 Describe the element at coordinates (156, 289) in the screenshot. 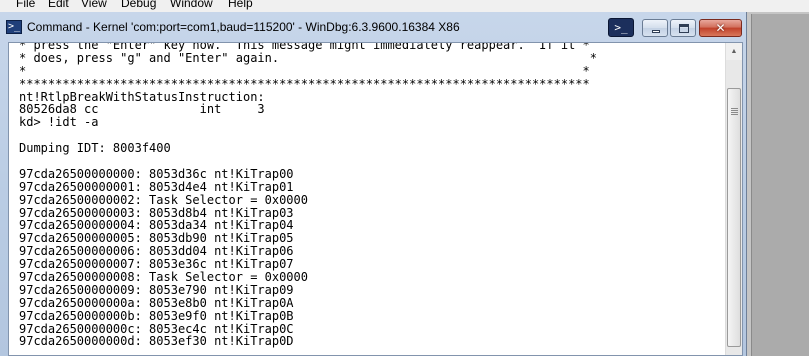

I see `console-line: 97cda26500000009: 8053e790 nt!KiTrap09` at that location.